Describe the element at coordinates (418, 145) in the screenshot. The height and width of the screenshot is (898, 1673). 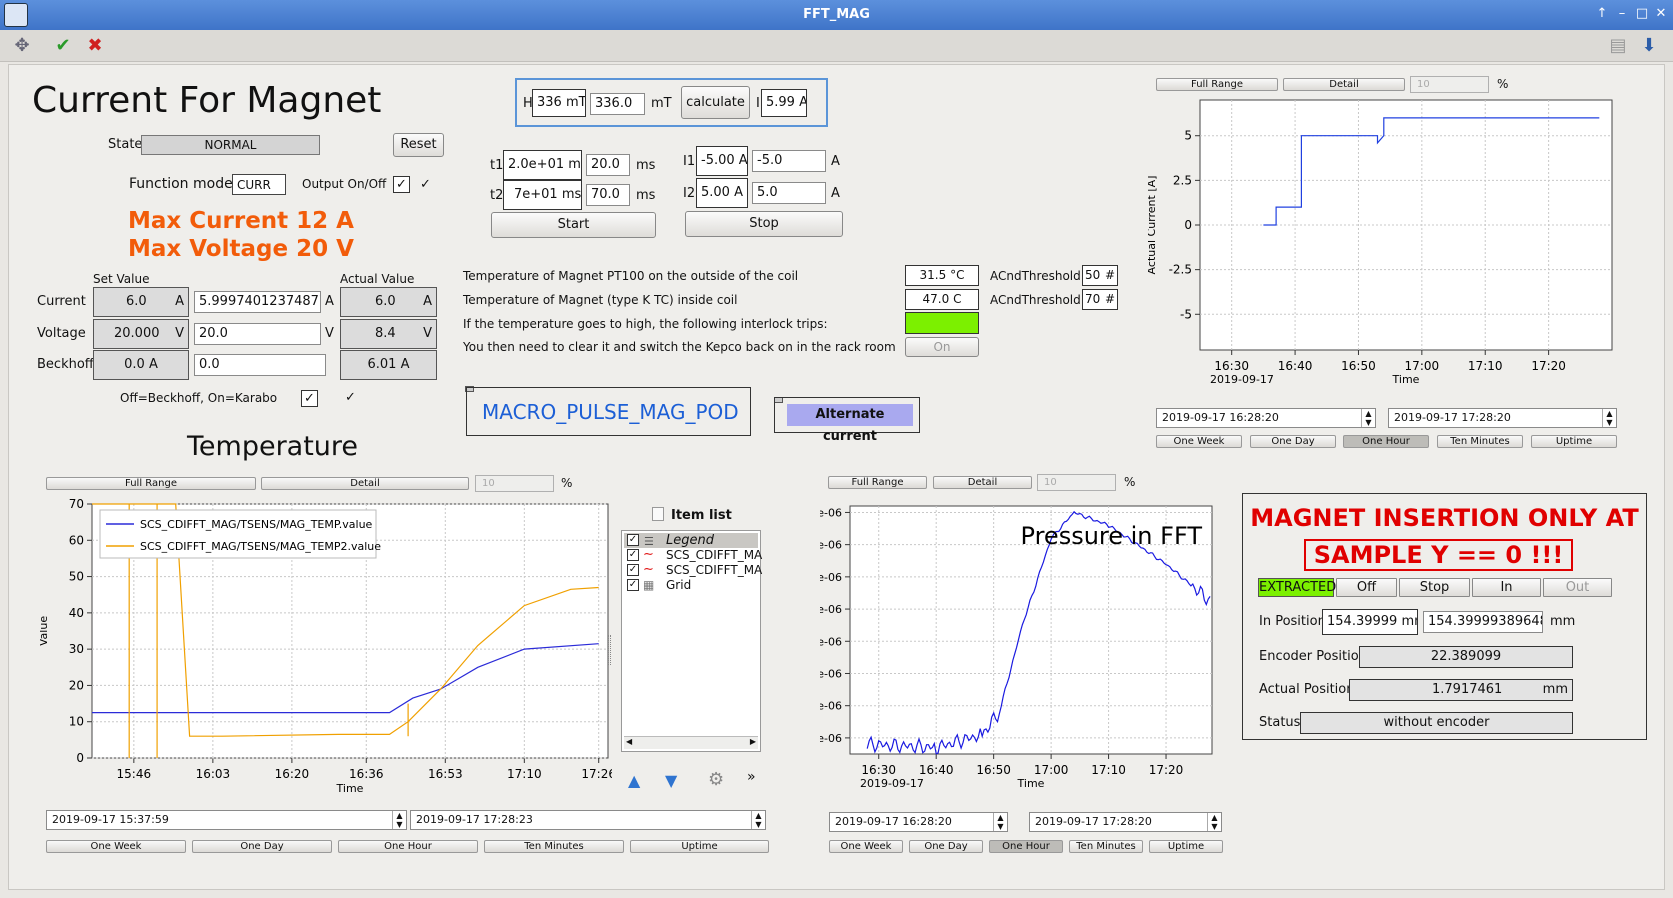
I see `reset-button: Reset` at that location.